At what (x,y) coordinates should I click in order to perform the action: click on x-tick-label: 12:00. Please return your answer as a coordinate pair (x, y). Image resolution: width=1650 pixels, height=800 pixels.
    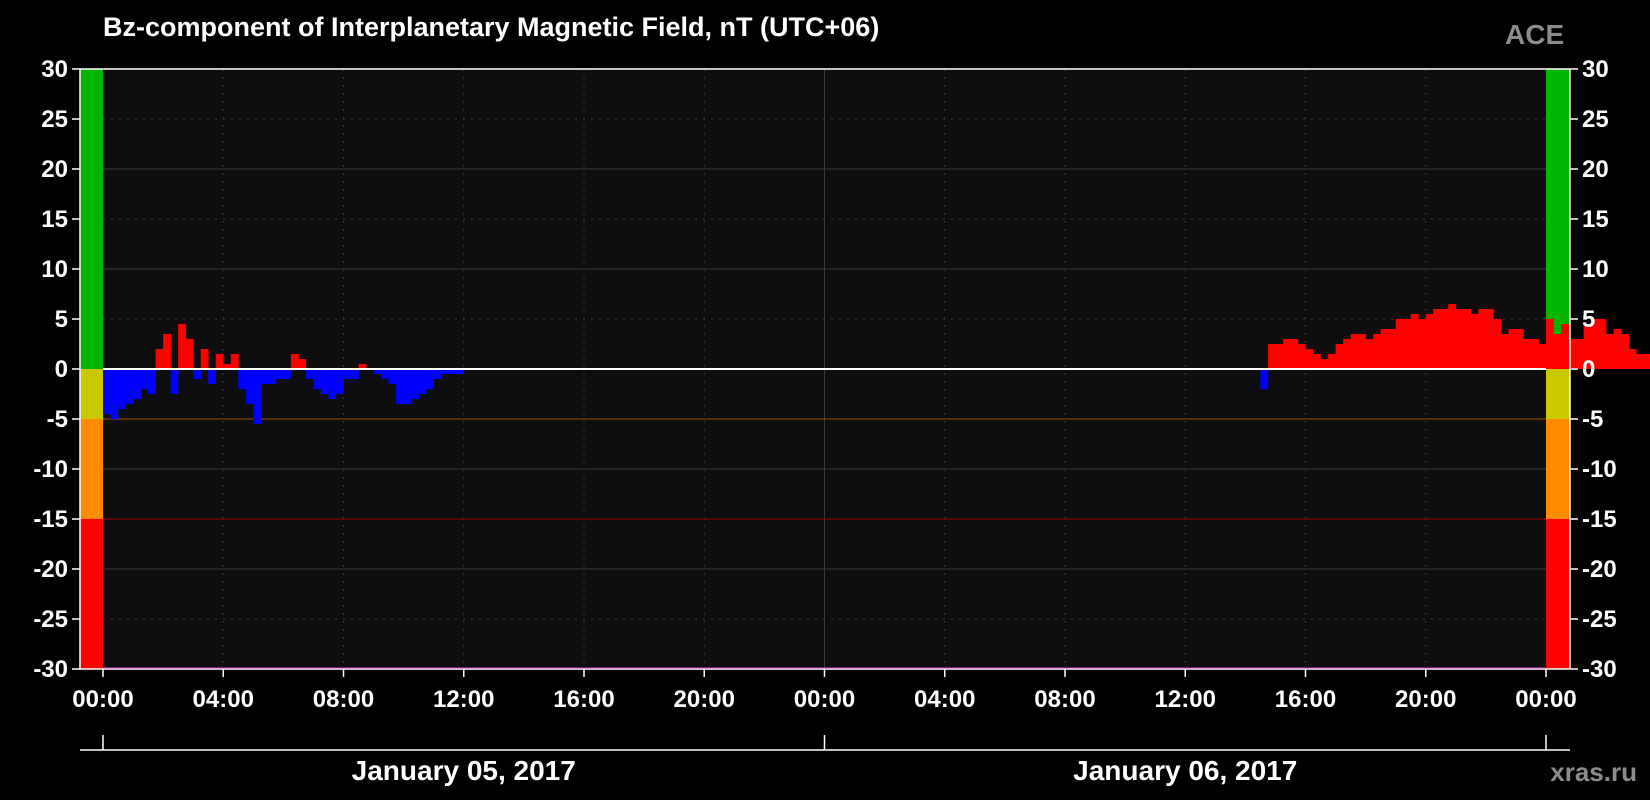
    Looking at the image, I should click on (463, 699).